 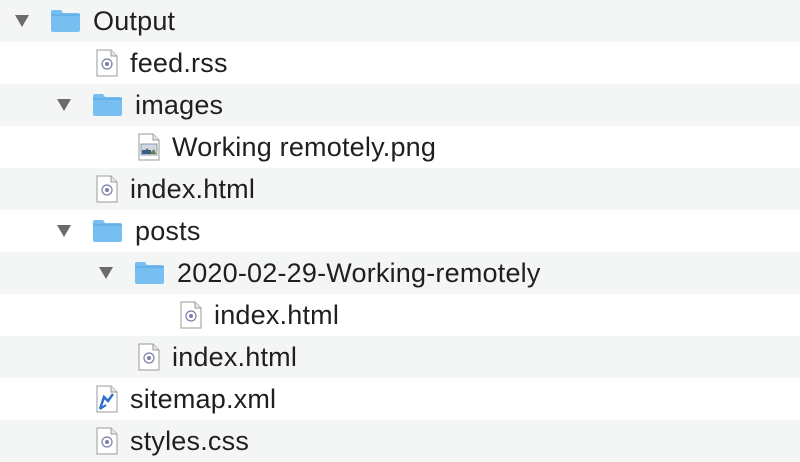 What do you see at coordinates (179, 104) in the screenshot?
I see `tree-item-label: images` at bounding box center [179, 104].